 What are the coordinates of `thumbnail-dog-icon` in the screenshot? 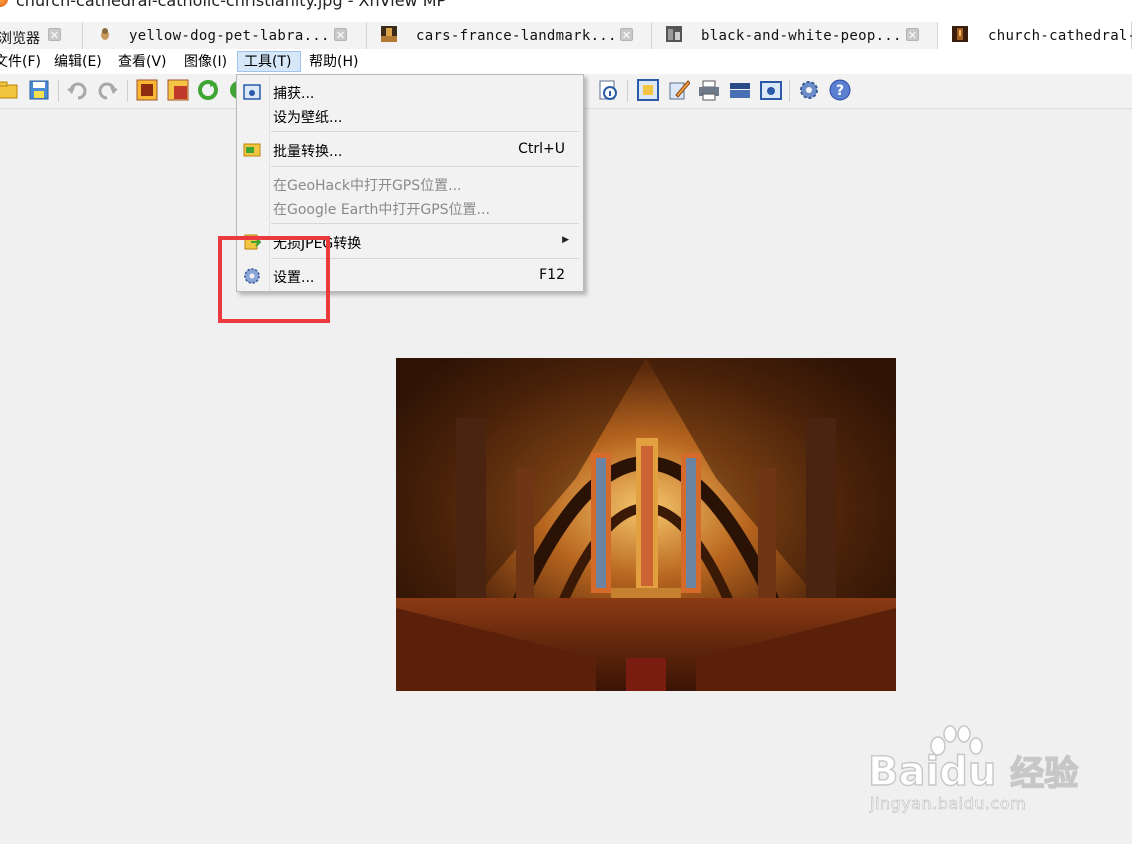 It's located at (105, 34).